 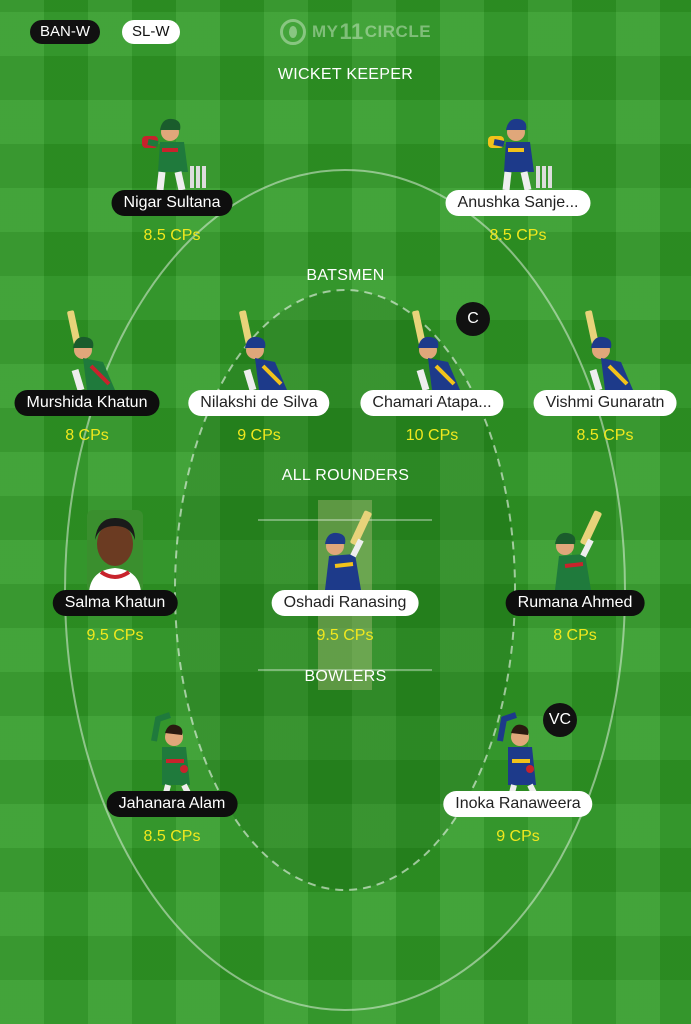 I want to click on player-name: Jahanara Alam, so click(x=172, y=804).